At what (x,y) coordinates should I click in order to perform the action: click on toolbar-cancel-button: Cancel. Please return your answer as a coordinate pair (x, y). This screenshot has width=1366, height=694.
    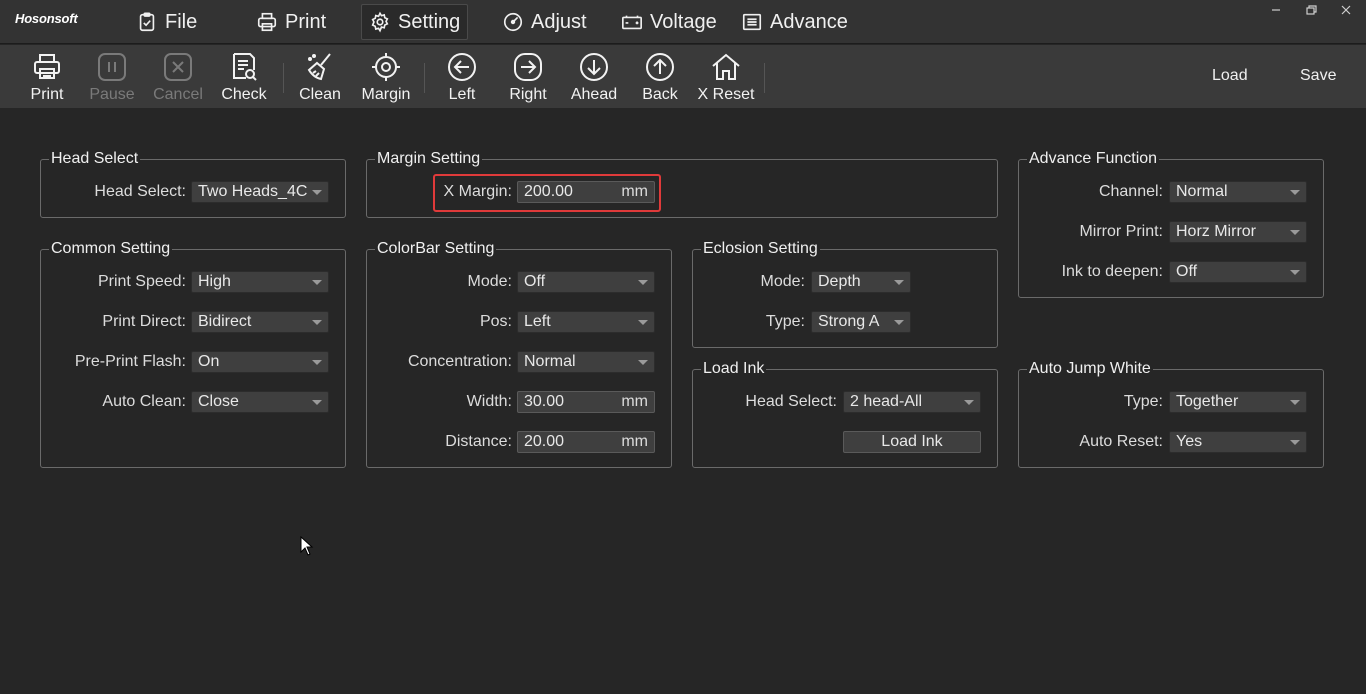
    Looking at the image, I should click on (178, 76).